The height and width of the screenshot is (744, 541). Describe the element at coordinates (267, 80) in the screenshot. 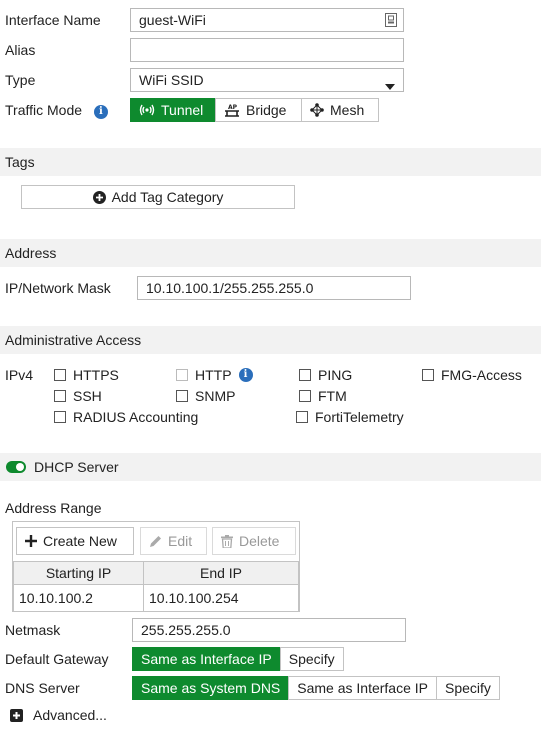

I see `type-select: WiFi SSID` at that location.